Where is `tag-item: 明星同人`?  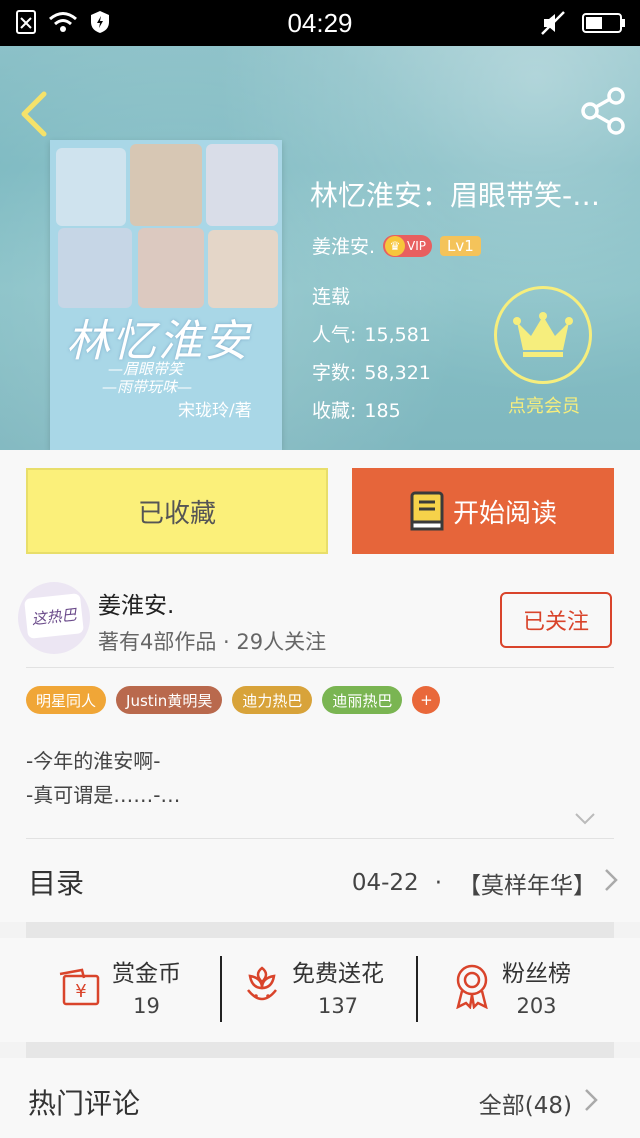 tag-item: 明星同人 is located at coordinates (66, 700).